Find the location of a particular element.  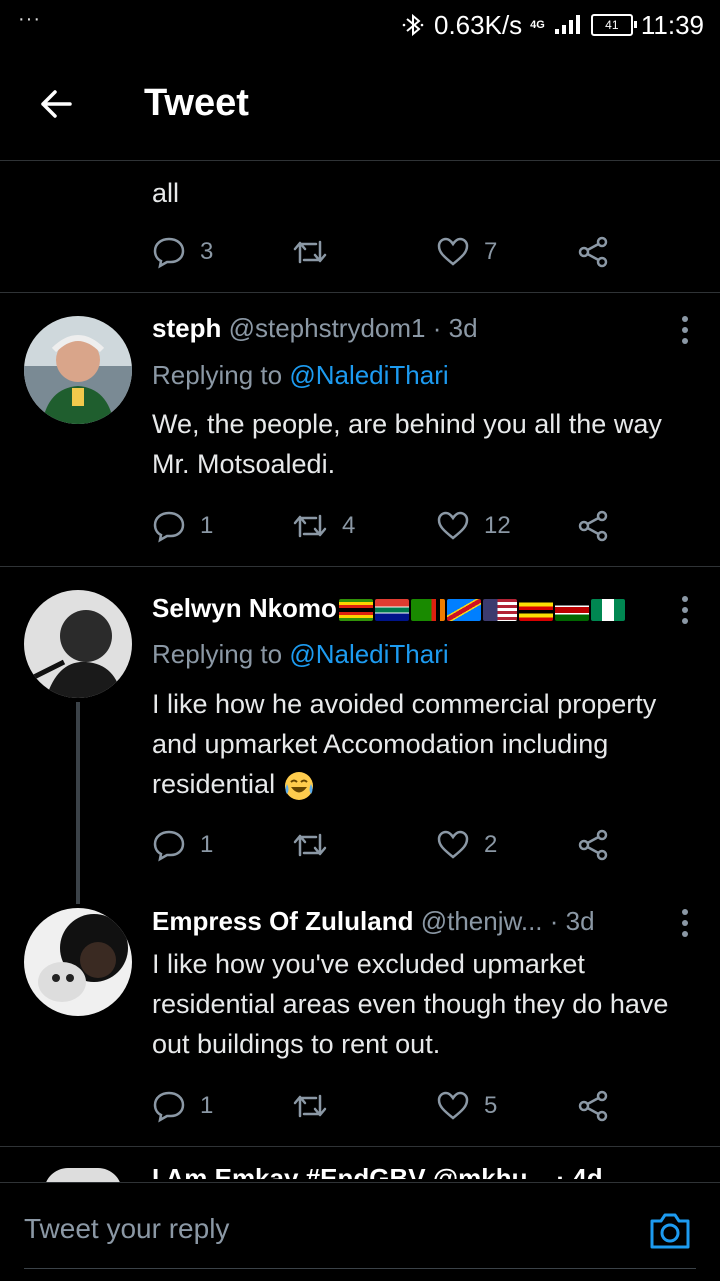

status-bar: ··· 0.63K/s 4G 41 11:39 is located at coordinates (360, 25).